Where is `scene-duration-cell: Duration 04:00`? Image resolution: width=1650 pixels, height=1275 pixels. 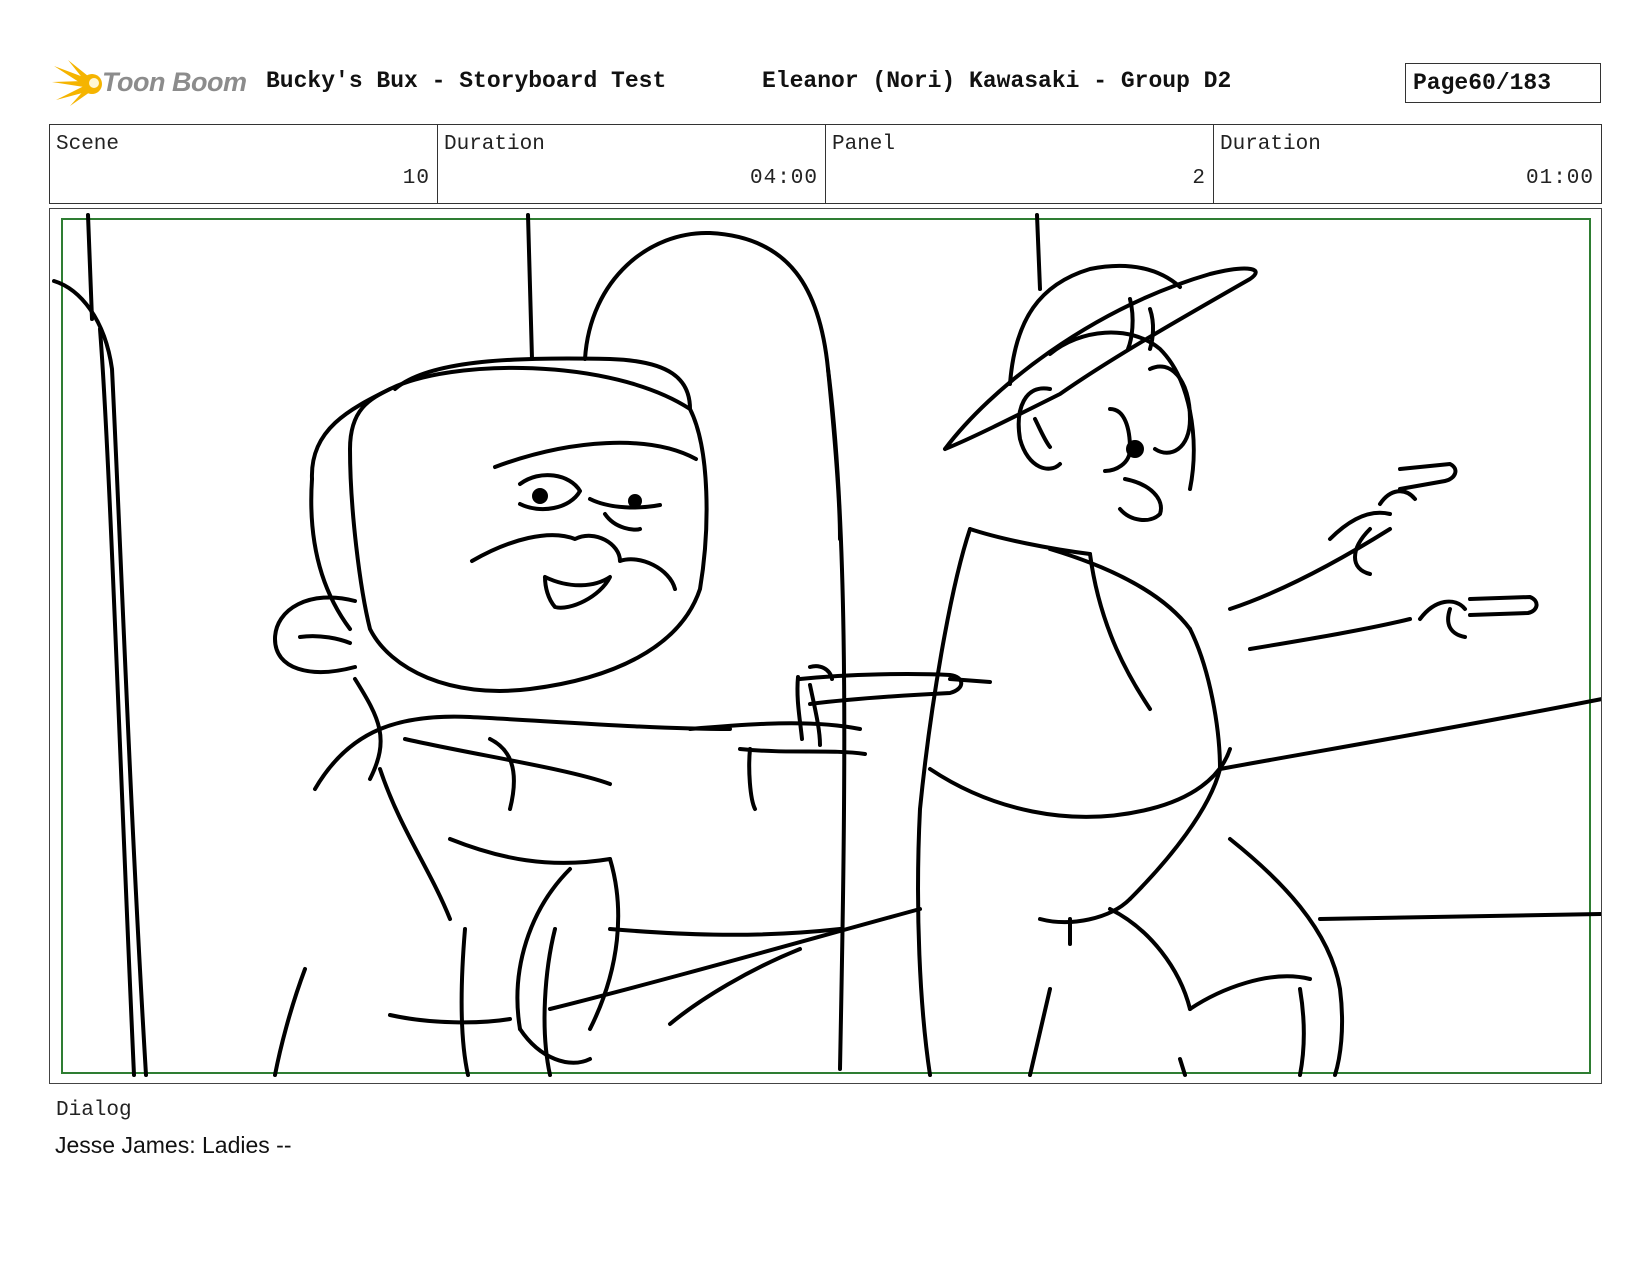 scene-duration-cell: Duration 04:00 is located at coordinates (632, 164).